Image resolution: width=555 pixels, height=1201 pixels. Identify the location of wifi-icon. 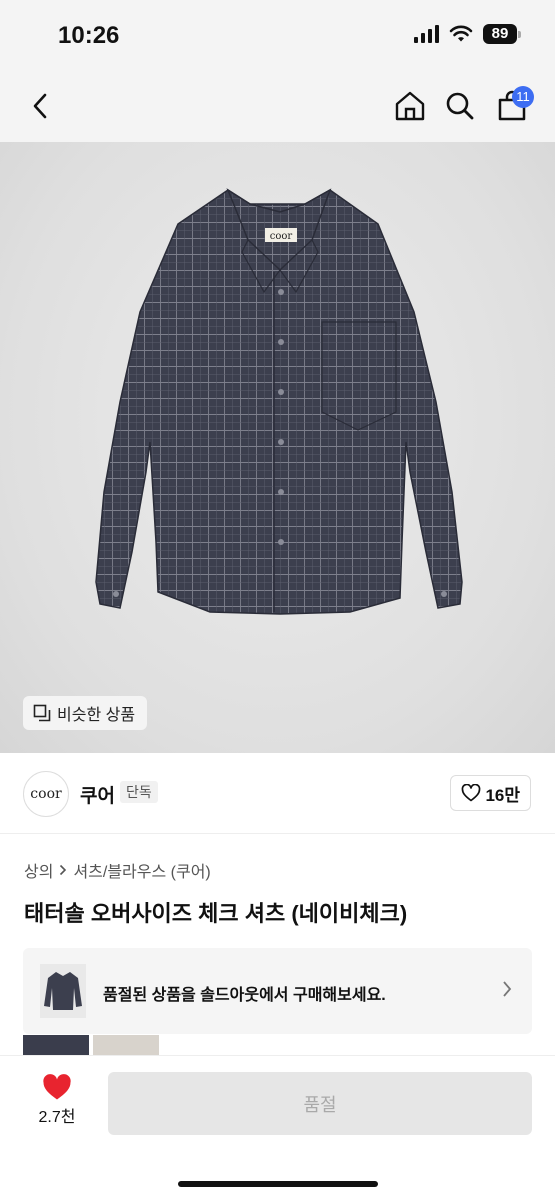
(461, 33).